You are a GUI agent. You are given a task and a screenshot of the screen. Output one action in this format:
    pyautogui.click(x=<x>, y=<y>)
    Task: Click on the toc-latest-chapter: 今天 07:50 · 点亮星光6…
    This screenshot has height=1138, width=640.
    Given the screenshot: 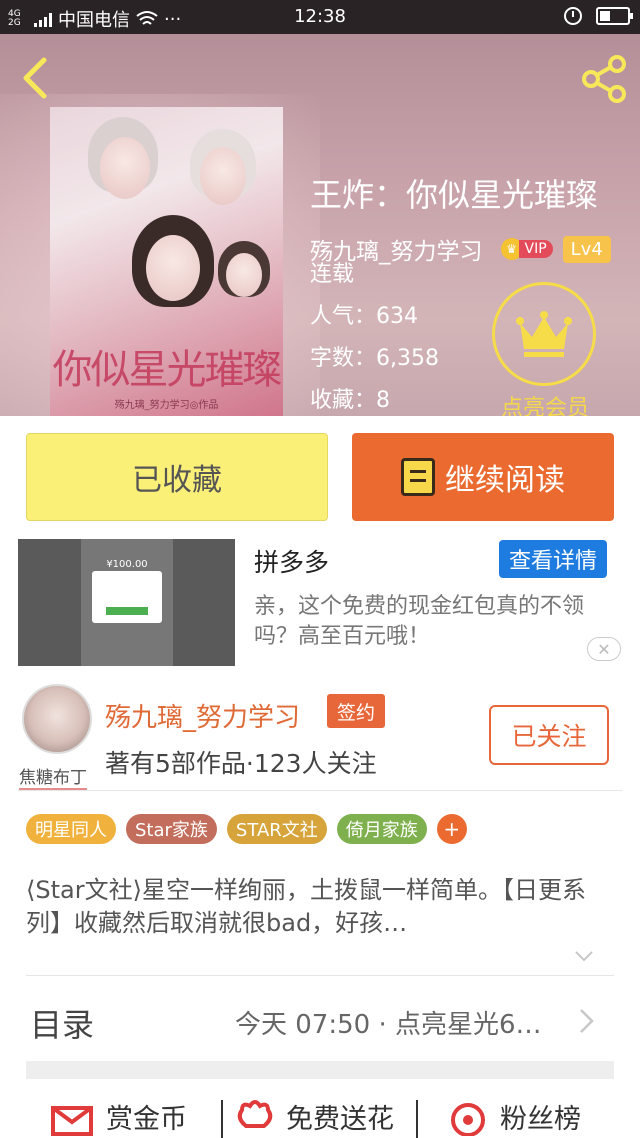 What is the action you would take?
    pyautogui.click(x=388, y=1022)
    